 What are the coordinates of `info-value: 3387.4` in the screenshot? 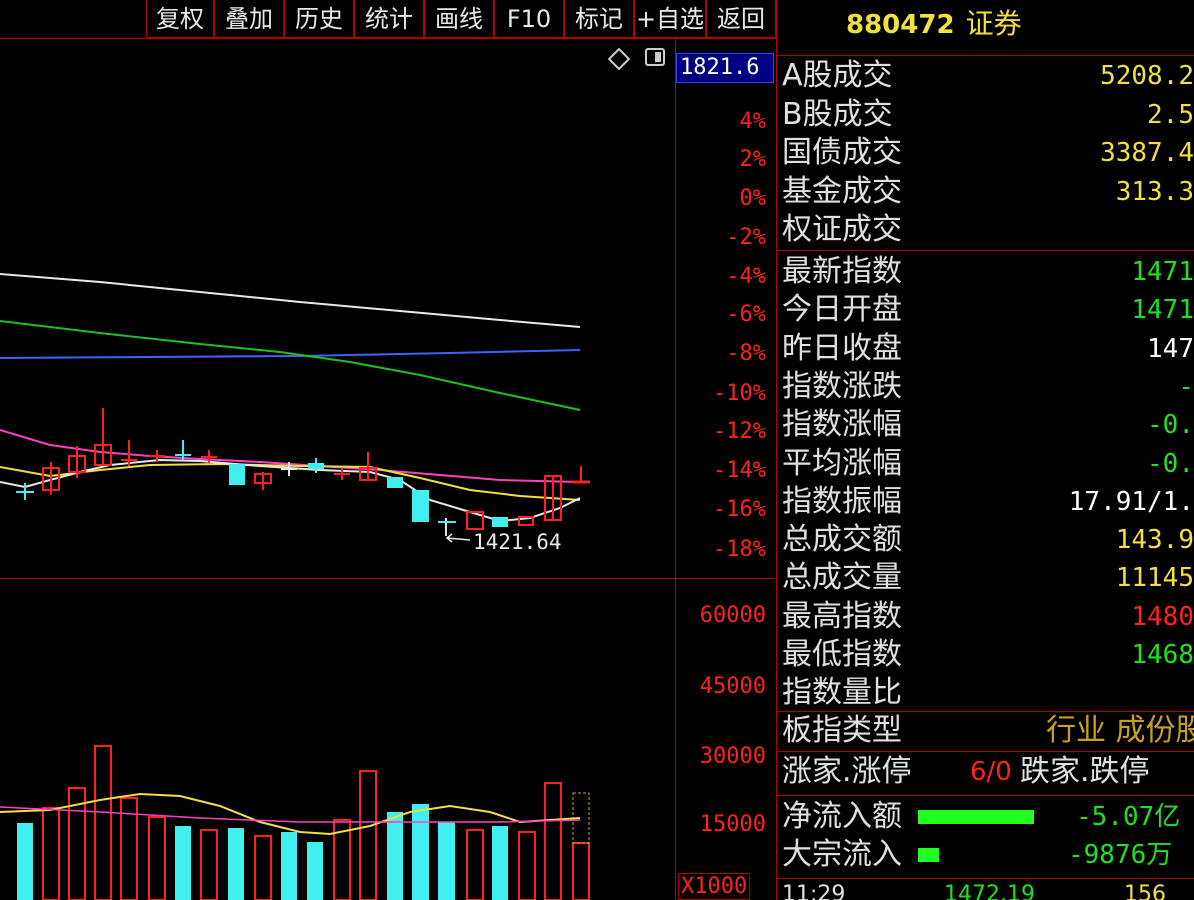 It's located at (1147, 153).